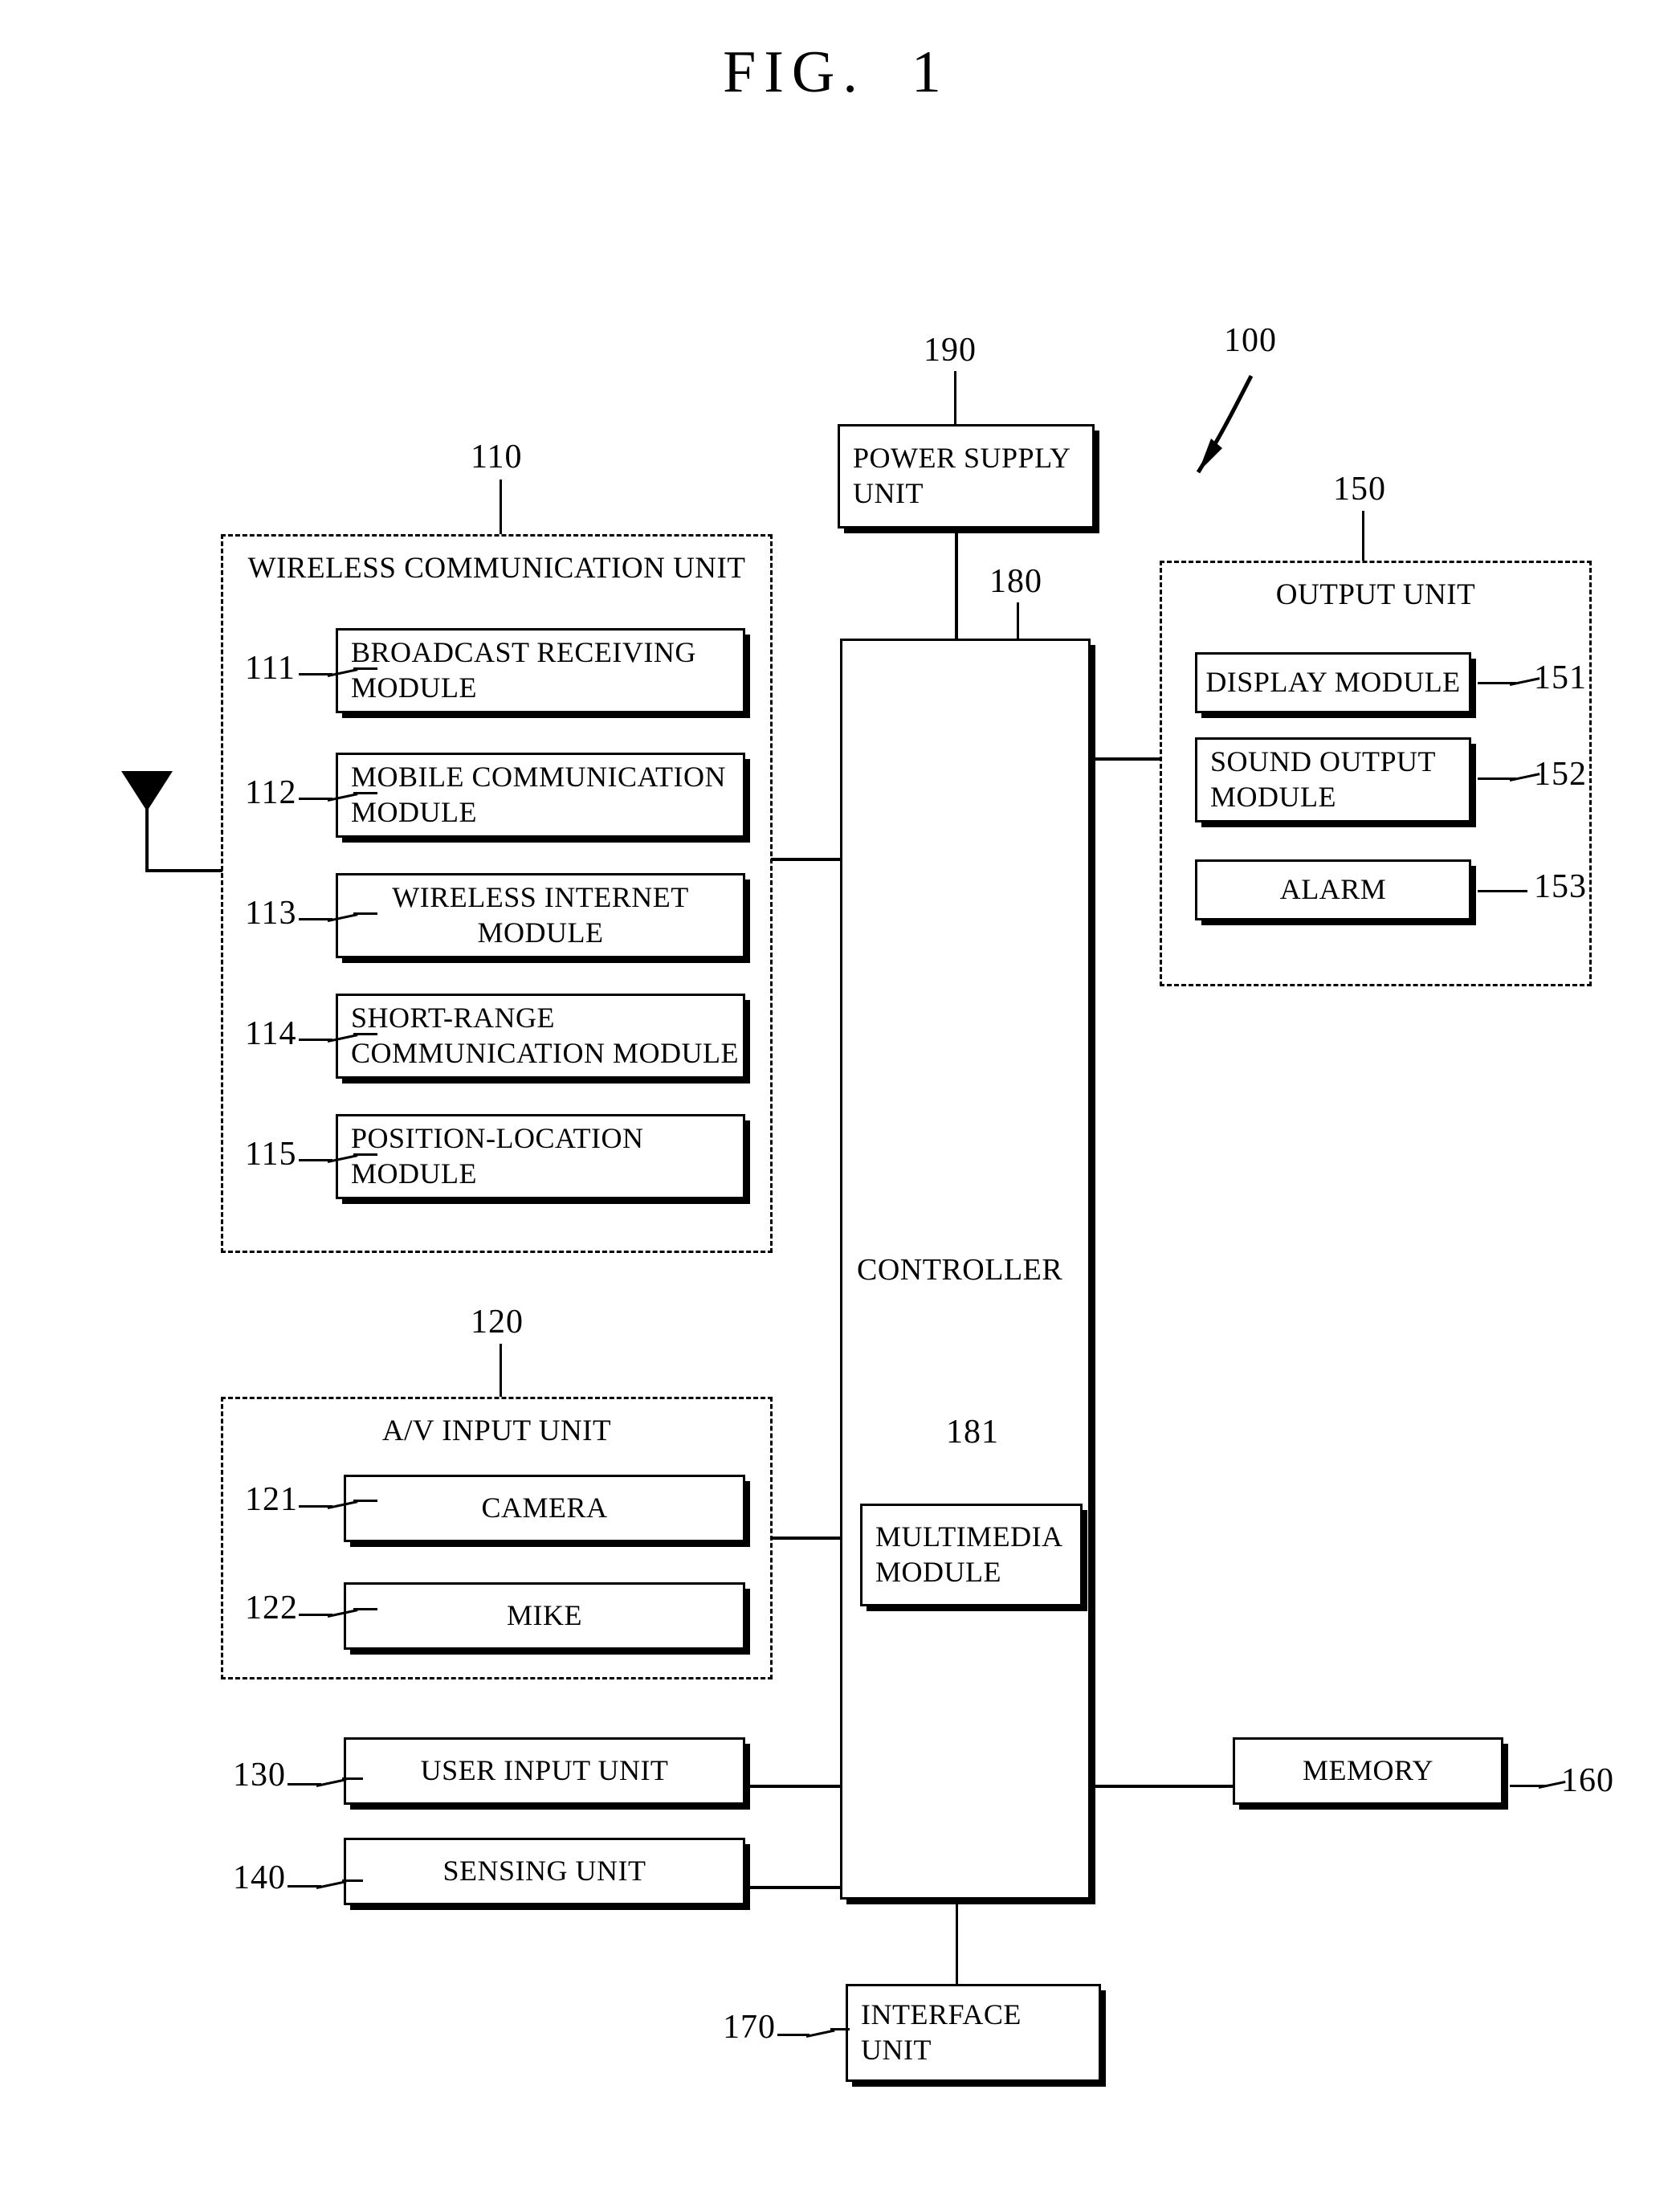 Image resolution: width=1672 pixels, height=2212 pixels. Describe the element at coordinates (498, 1322) in the screenshot. I see `ref-number-120: 120` at that location.